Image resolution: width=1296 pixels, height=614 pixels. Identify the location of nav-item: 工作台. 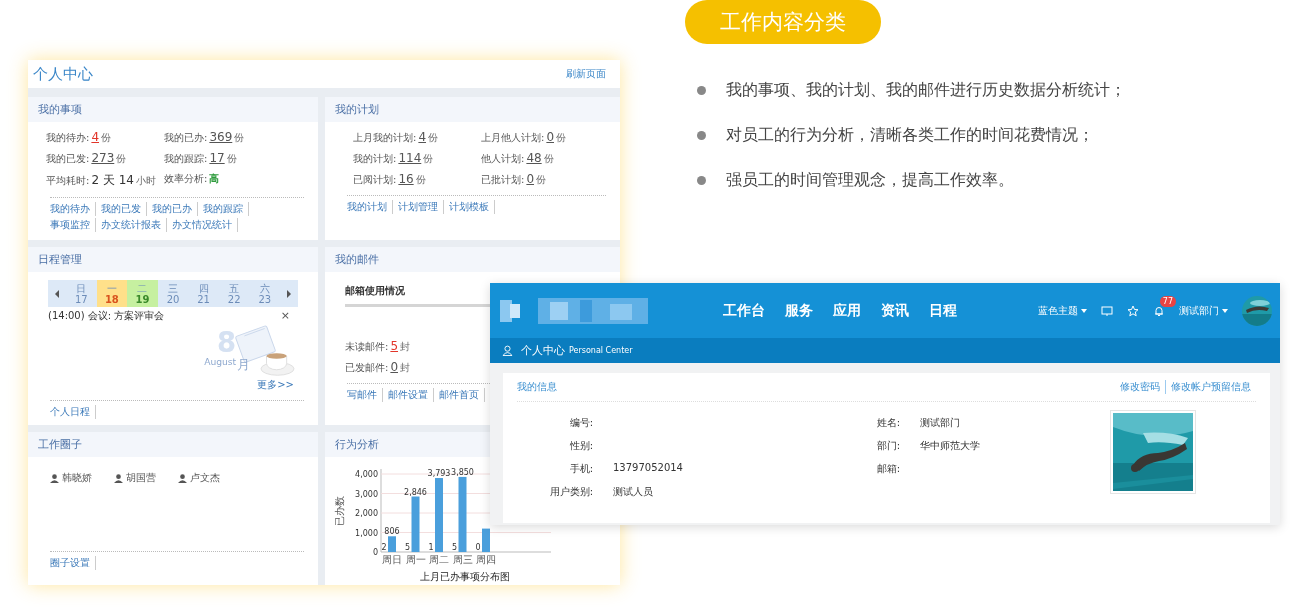
(744, 310).